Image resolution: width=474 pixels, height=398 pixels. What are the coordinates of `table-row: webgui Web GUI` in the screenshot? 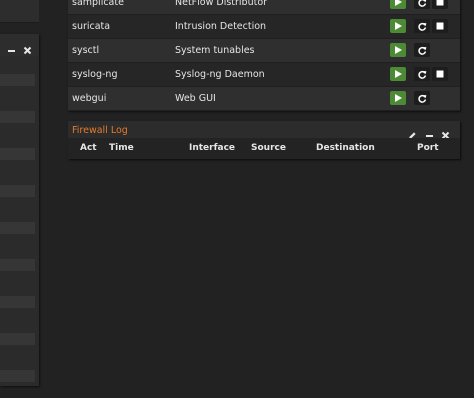 It's located at (264, 99).